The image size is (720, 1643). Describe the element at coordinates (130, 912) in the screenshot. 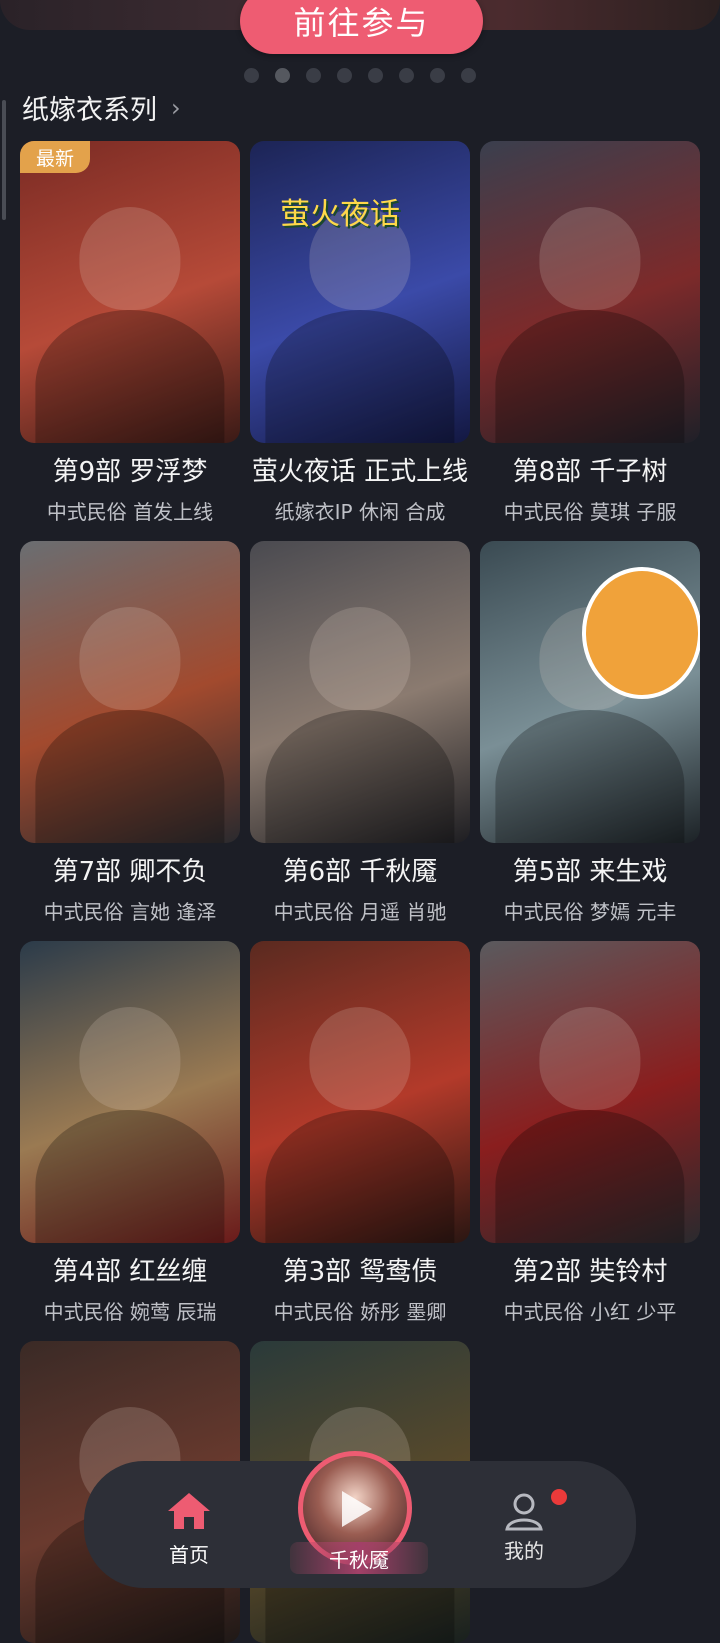

I see `game-tags: 中式民俗 言她 逢泽` at that location.